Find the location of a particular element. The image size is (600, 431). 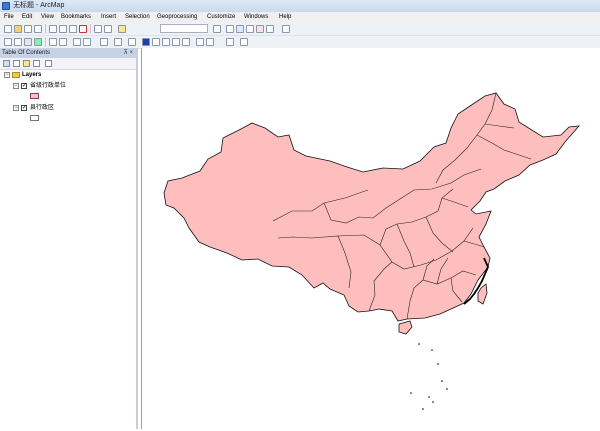

layer-name: 省级行政单位 is located at coordinates (48, 86).